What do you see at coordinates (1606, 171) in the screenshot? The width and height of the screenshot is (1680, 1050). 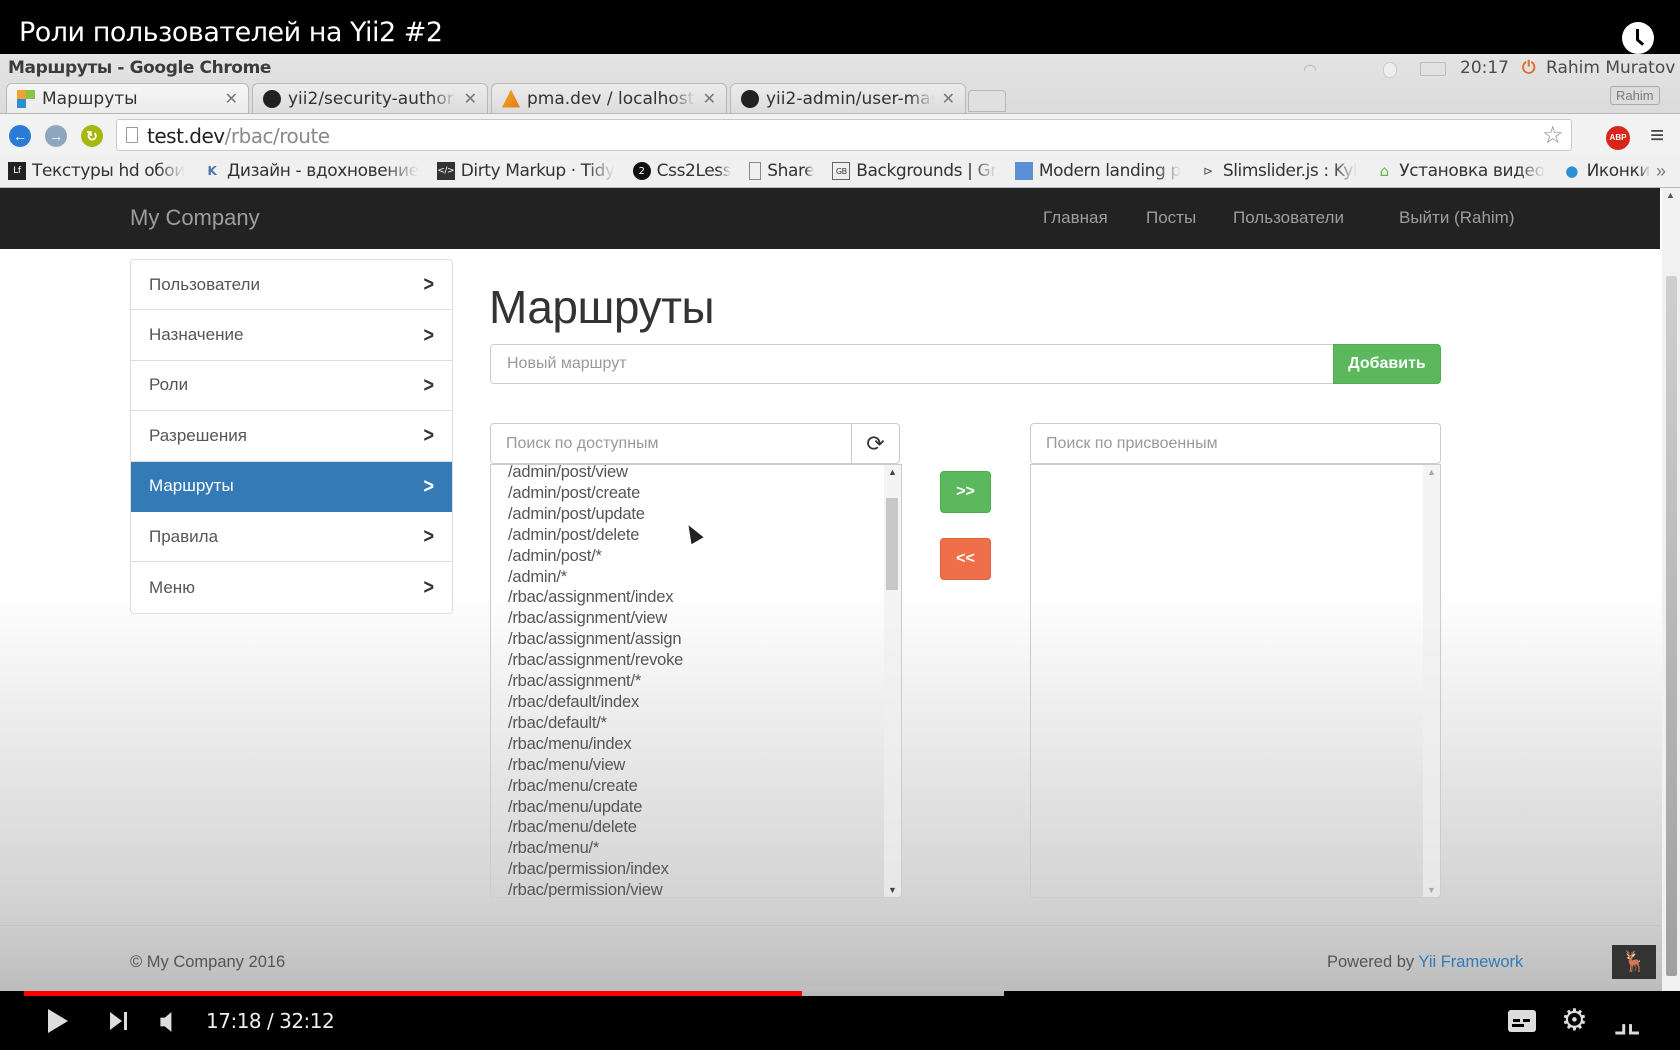 I see `bookmark-item: ● Иконки` at bounding box center [1606, 171].